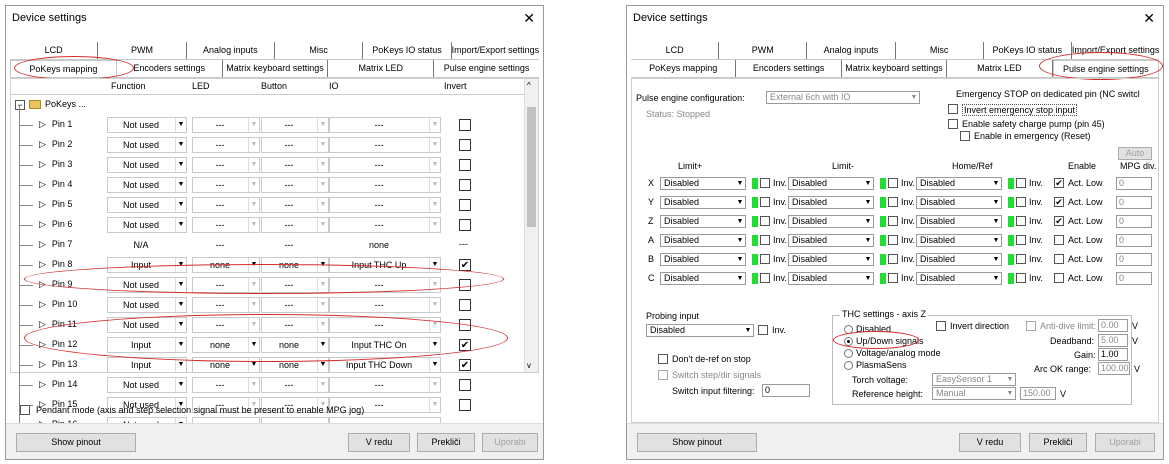  Describe the element at coordinates (20, 105) in the screenshot. I see `collapse-icon: −` at that location.